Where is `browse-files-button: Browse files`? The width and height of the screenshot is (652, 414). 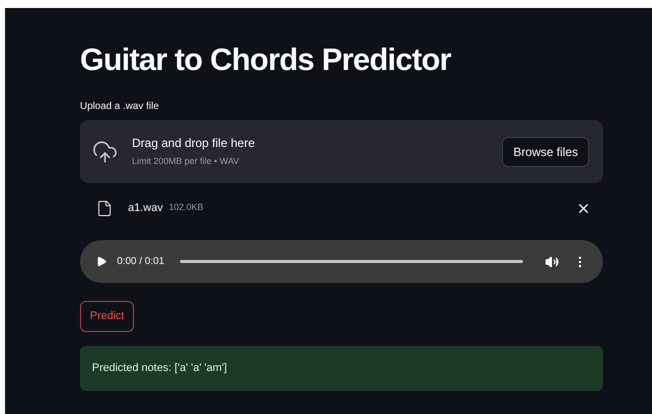 browse-files-button: Browse files is located at coordinates (545, 151).